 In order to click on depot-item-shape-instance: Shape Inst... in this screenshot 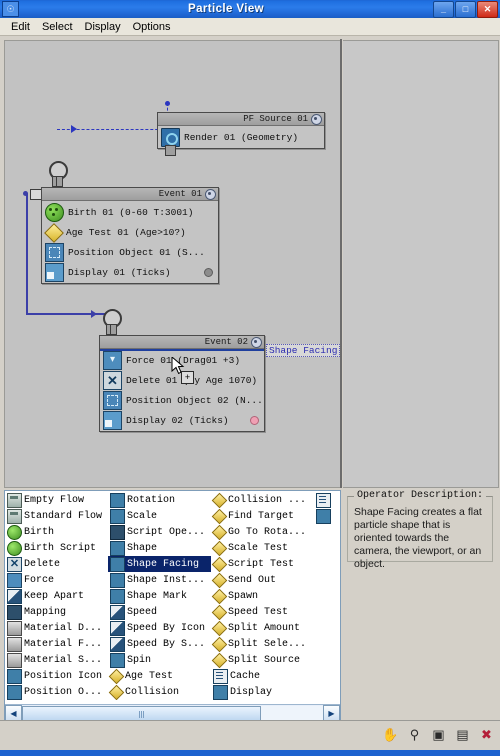, I will do `click(159, 580)`.